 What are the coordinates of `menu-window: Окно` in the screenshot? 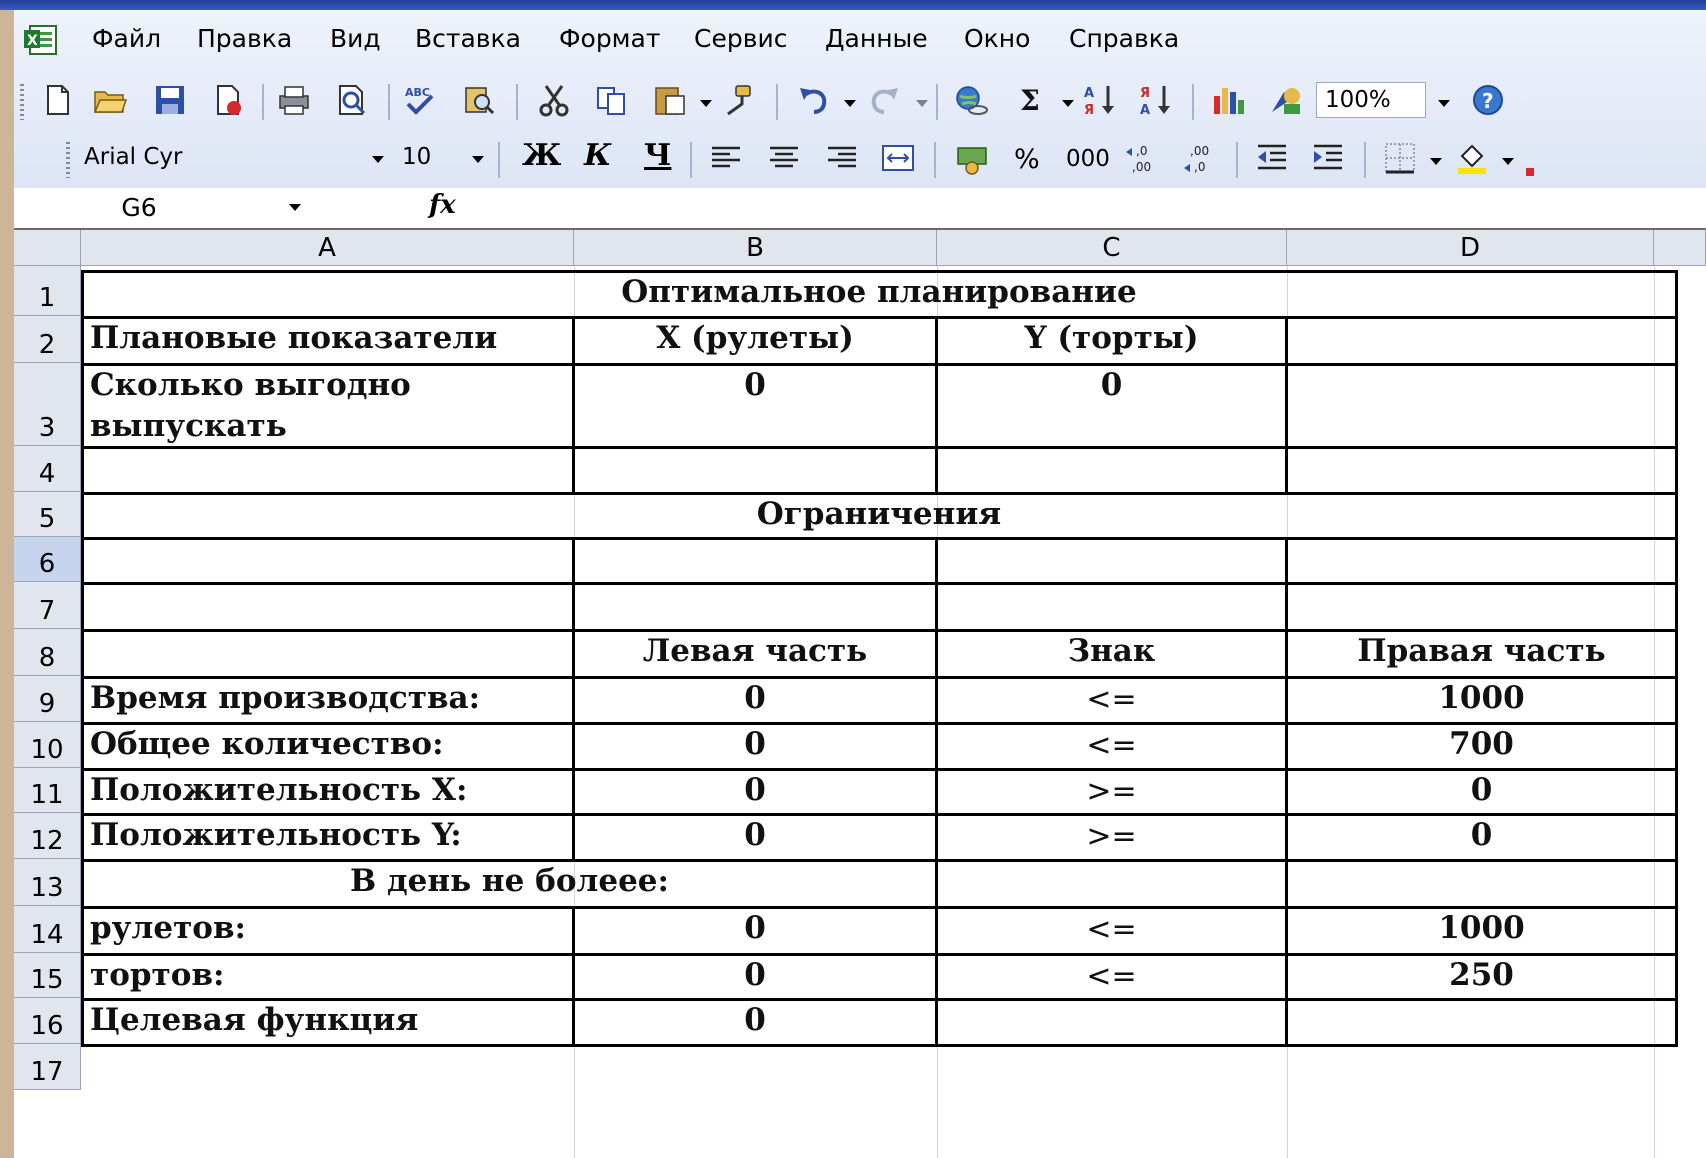 It's located at (997, 38).